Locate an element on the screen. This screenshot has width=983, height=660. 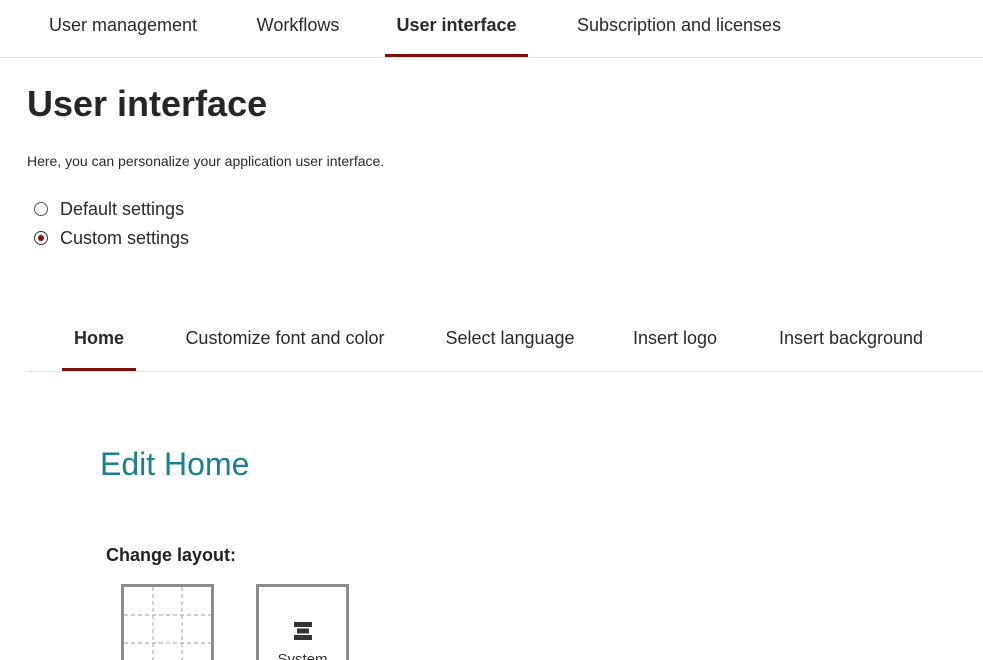
default-settings-radio: Default settings is located at coordinates (109, 209).